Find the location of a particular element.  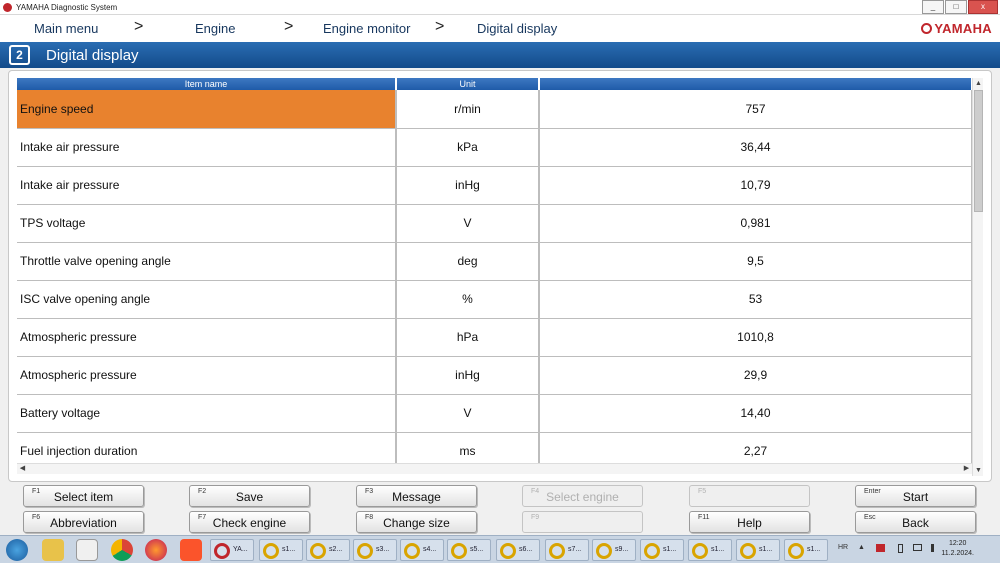

row-item-name: Throttle valve opening angle is located at coordinates (207, 261).